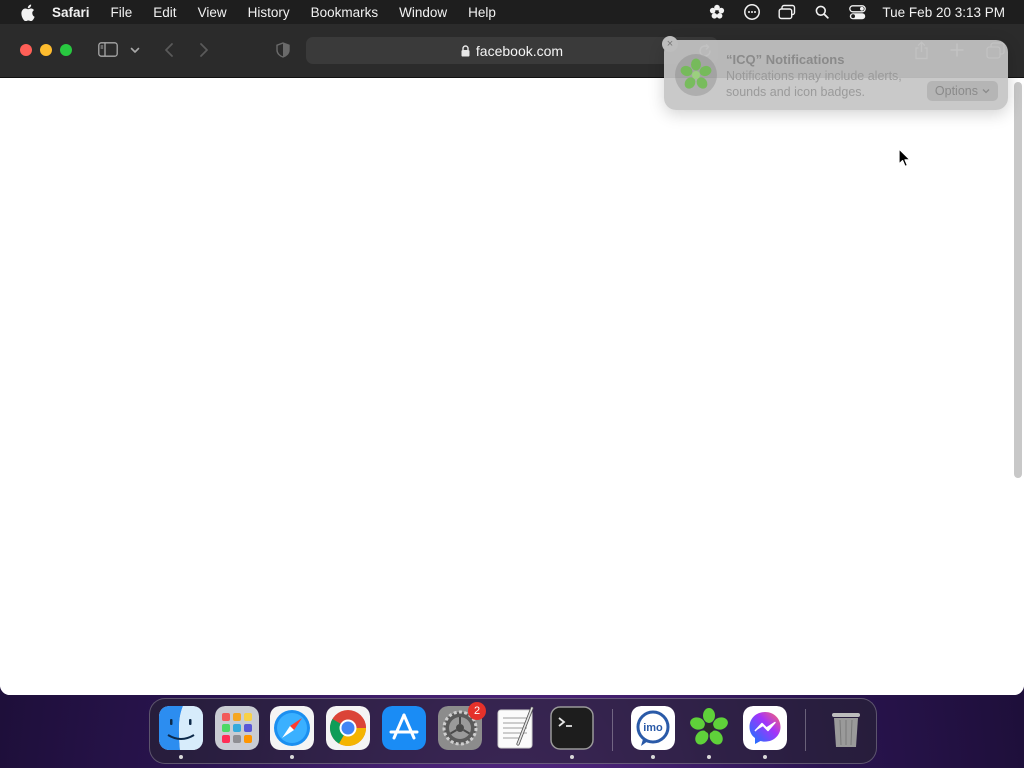  I want to click on notification-options-button: Options, so click(962, 91).